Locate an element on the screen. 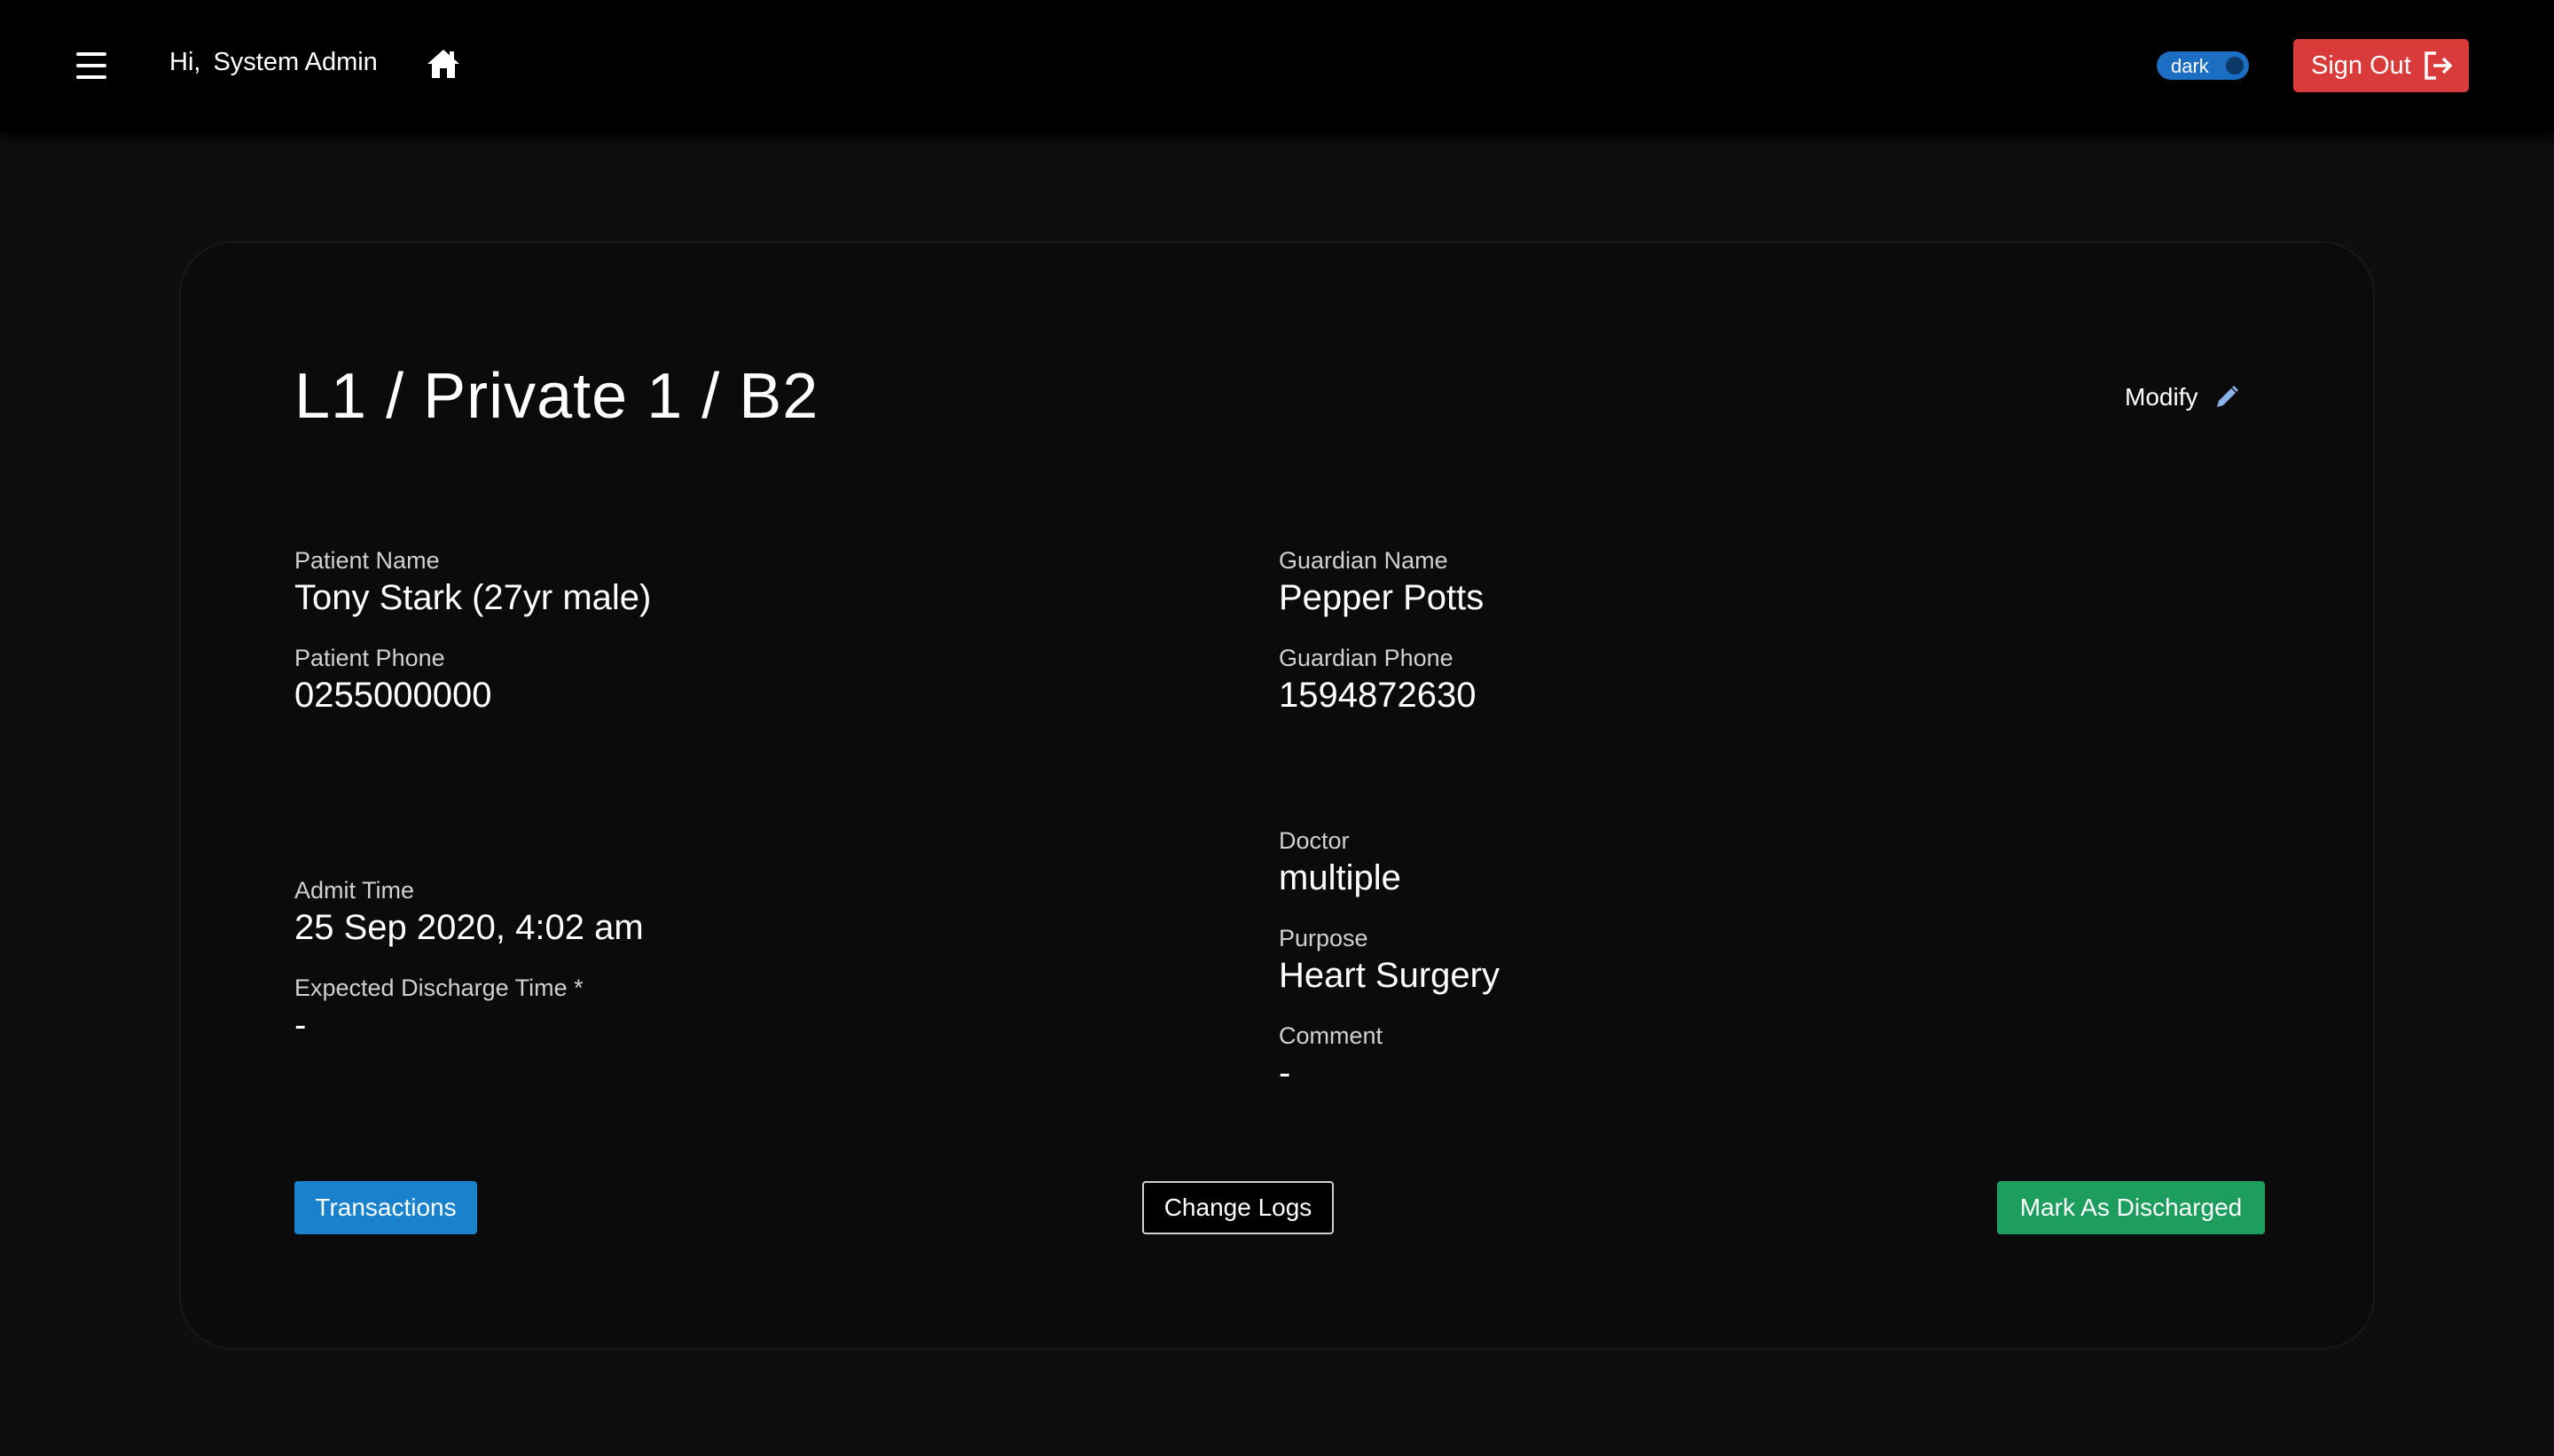  guardian-name-field: Guardian Name Pepper Potts is located at coordinates (1381, 582).